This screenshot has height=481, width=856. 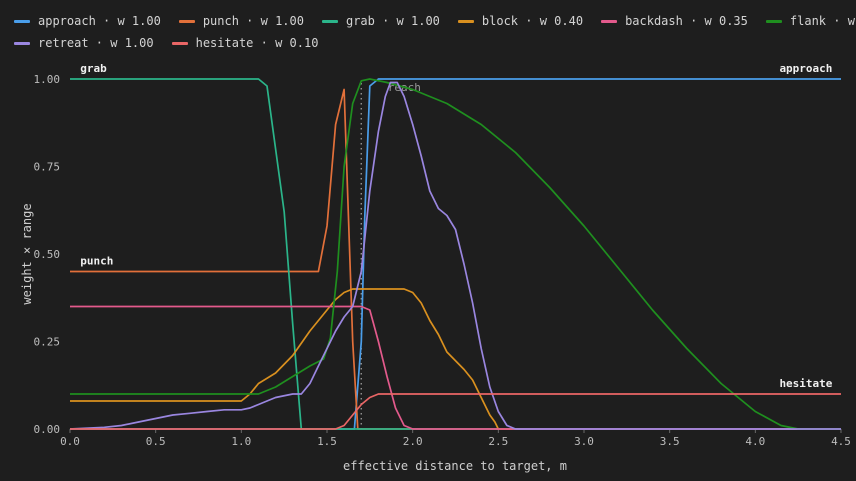 I want to click on x-tick-label: 4.0, so click(x=755, y=441).